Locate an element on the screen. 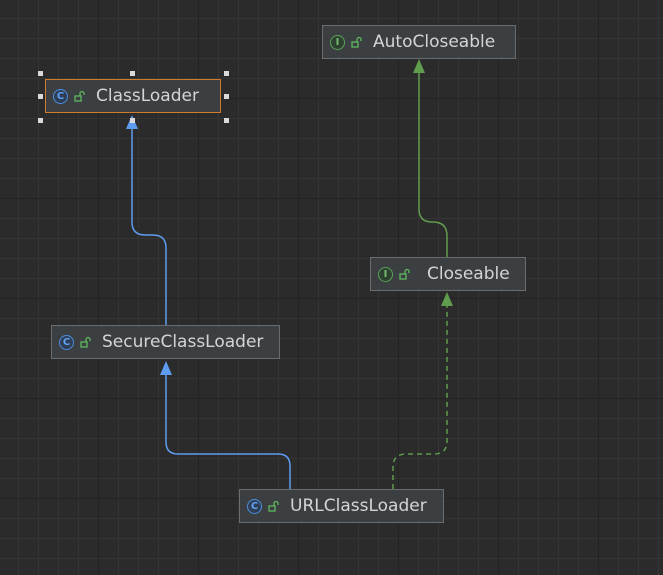 The image size is (663, 575). node-label: AutoCloseable is located at coordinates (434, 42).